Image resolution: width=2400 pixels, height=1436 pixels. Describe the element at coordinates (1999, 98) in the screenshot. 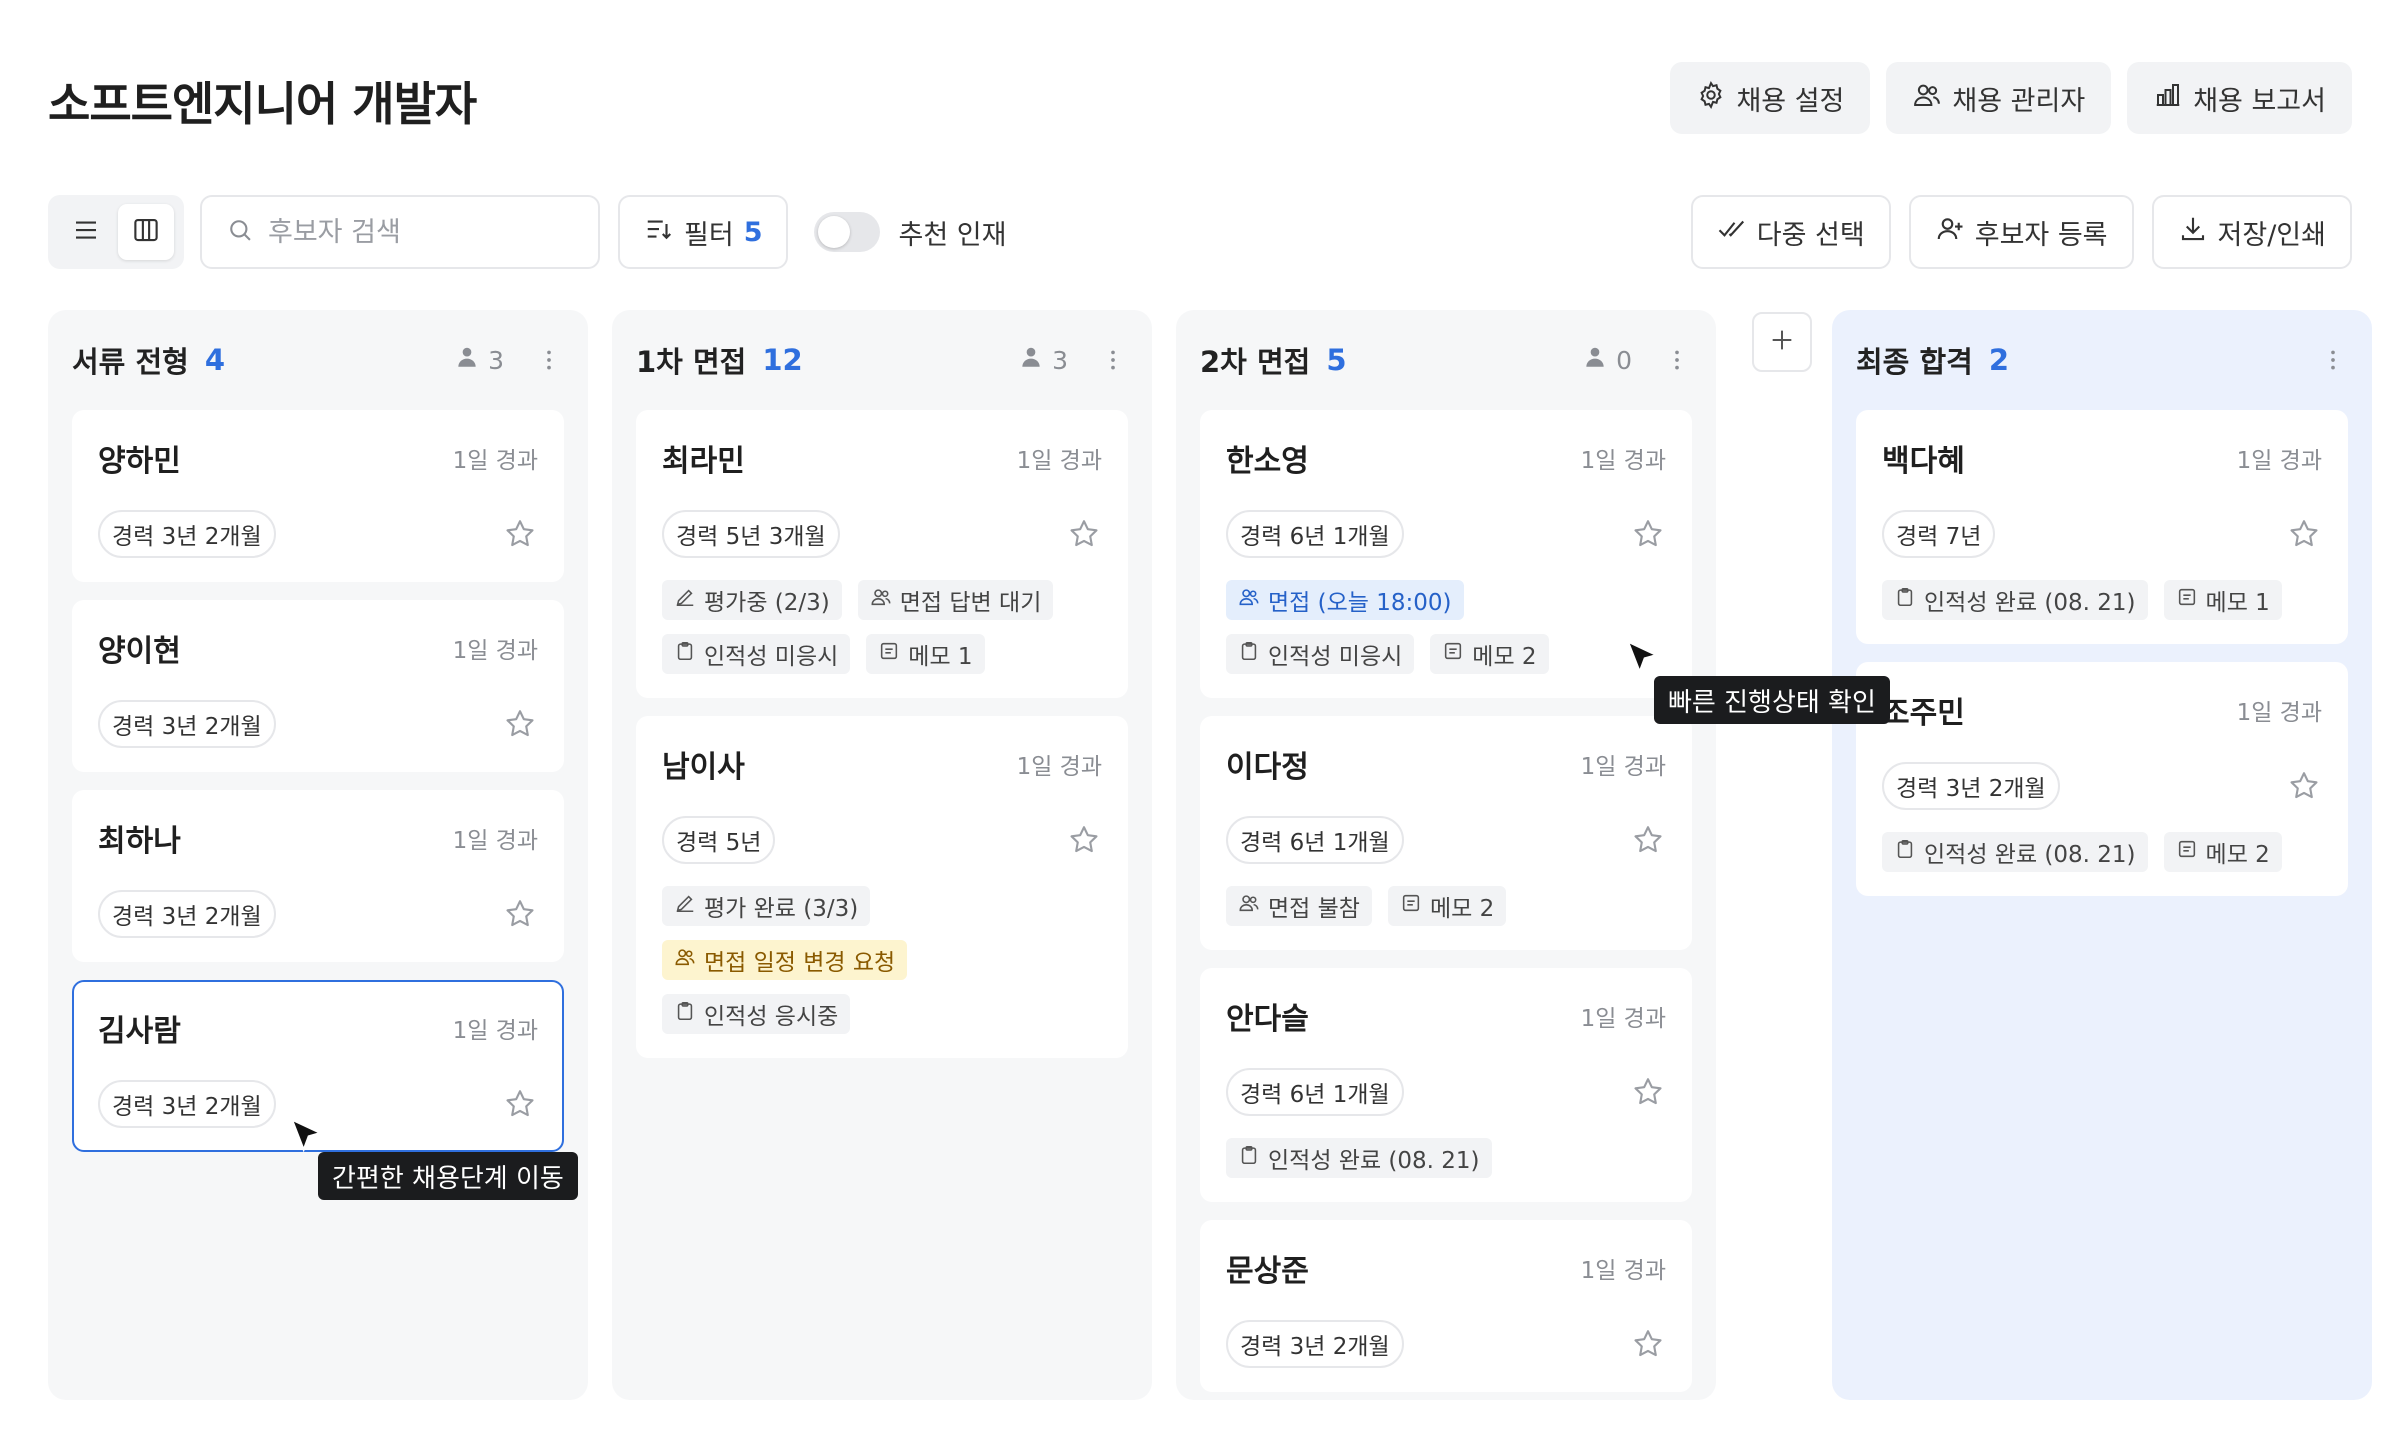

I see `recruit-managers-button: 채용 관리자` at that location.